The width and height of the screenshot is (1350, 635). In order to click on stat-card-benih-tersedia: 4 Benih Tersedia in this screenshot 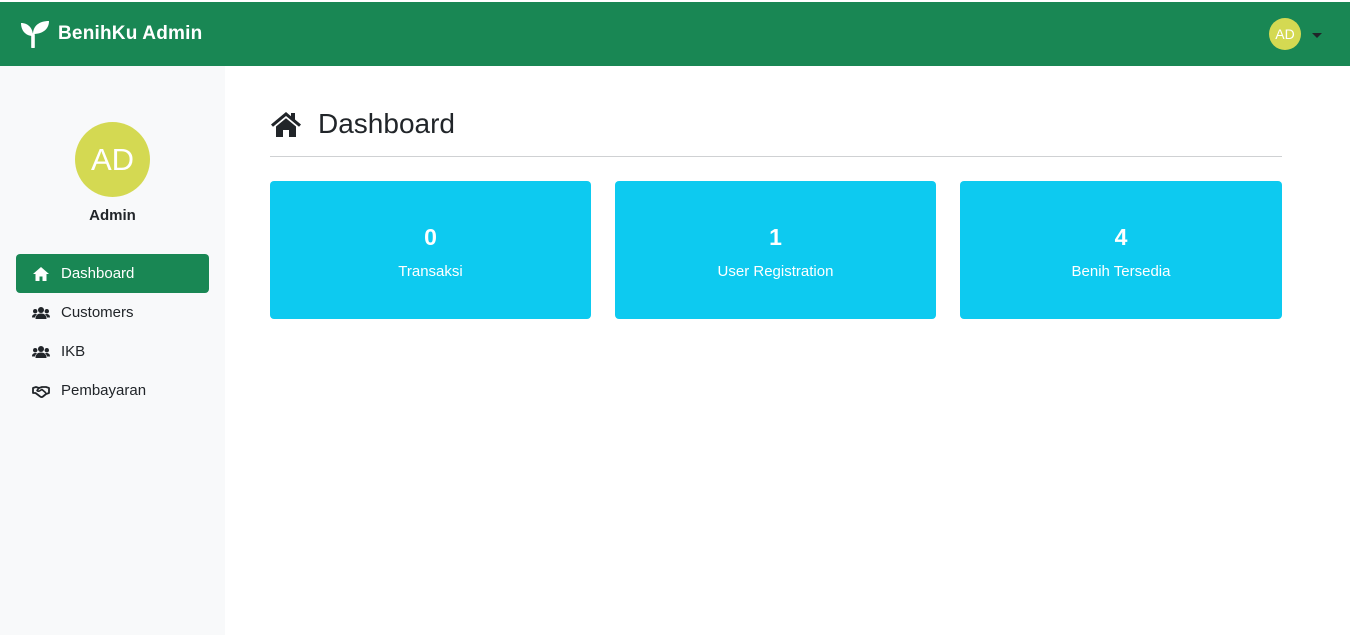, I will do `click(1121, 250)`.